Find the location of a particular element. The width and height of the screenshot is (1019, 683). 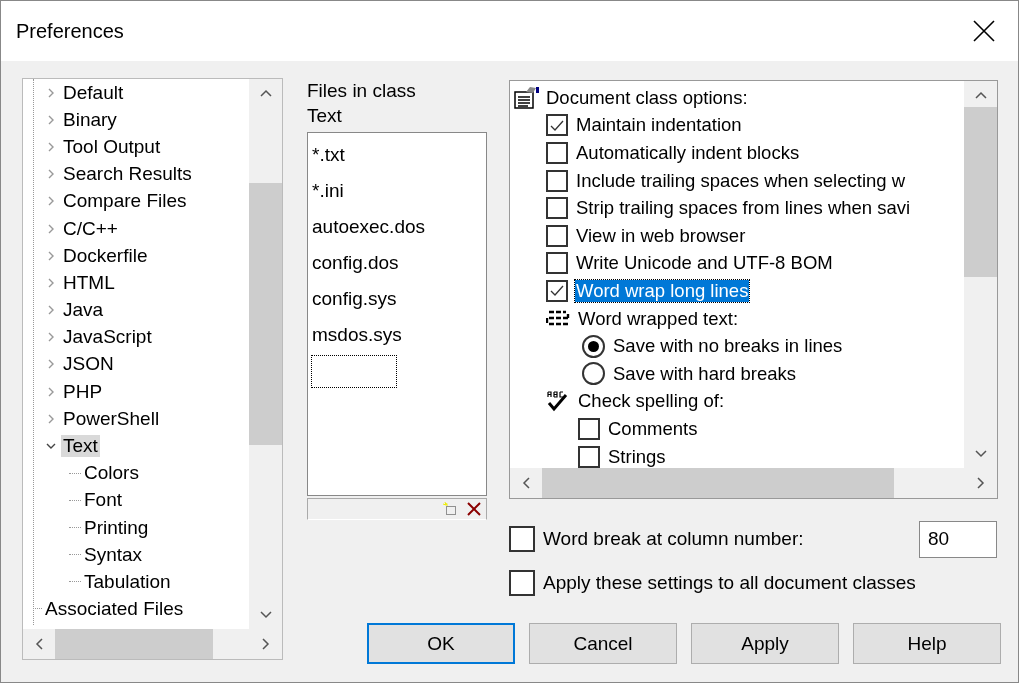

new-pattern-field is located at coordinates (354, 371).